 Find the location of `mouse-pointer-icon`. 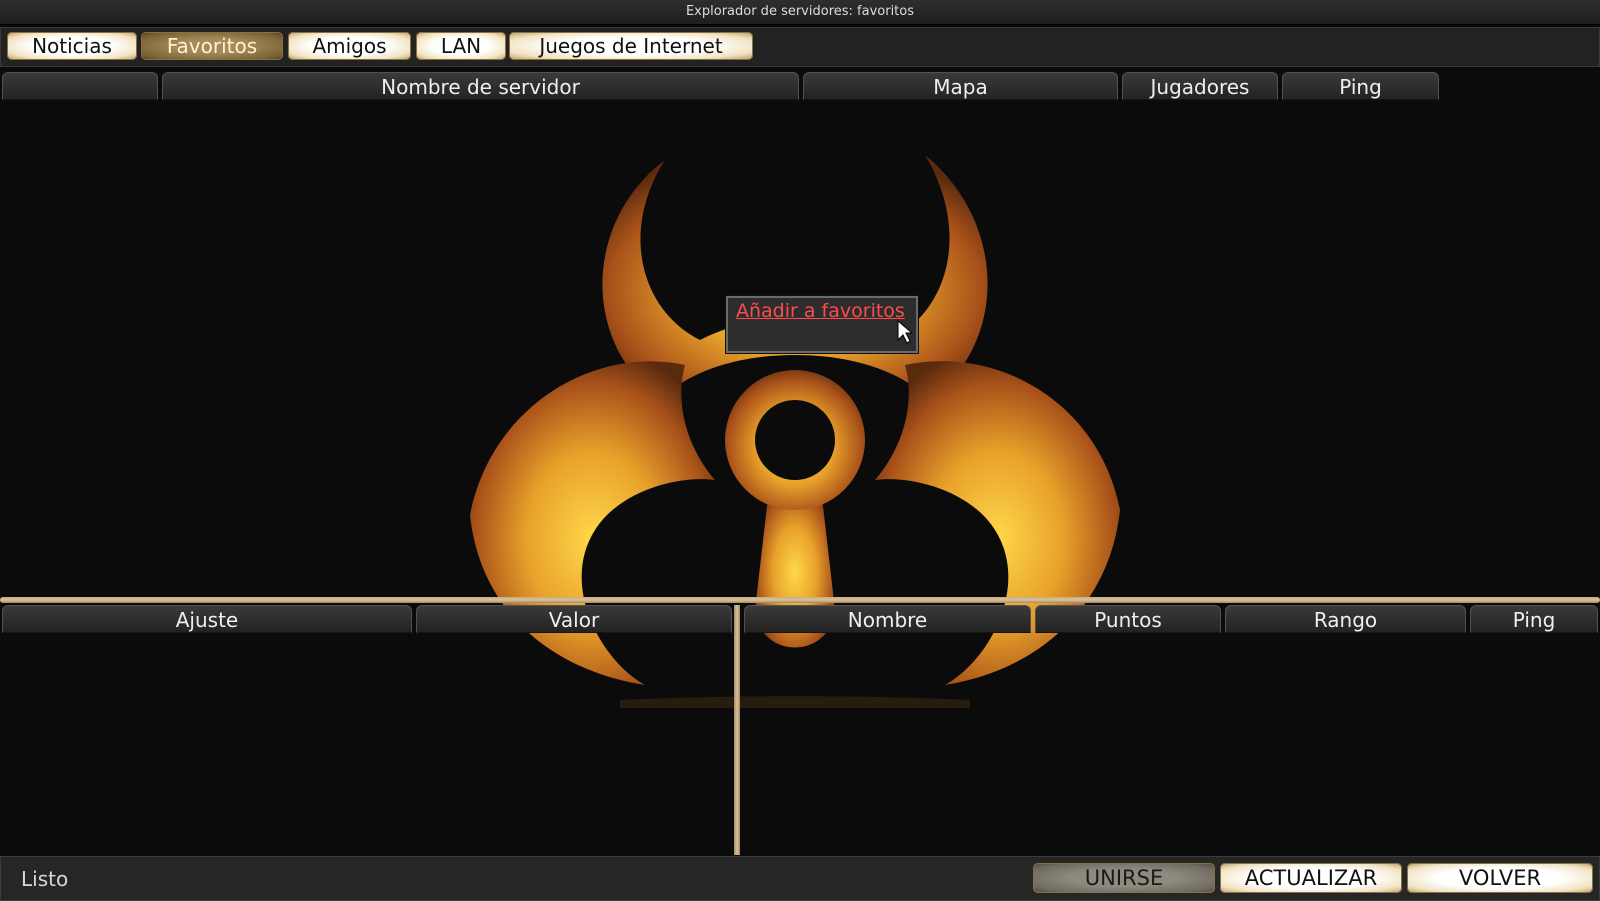

mouse-pointer-icon is located at coordinates (905, 332).